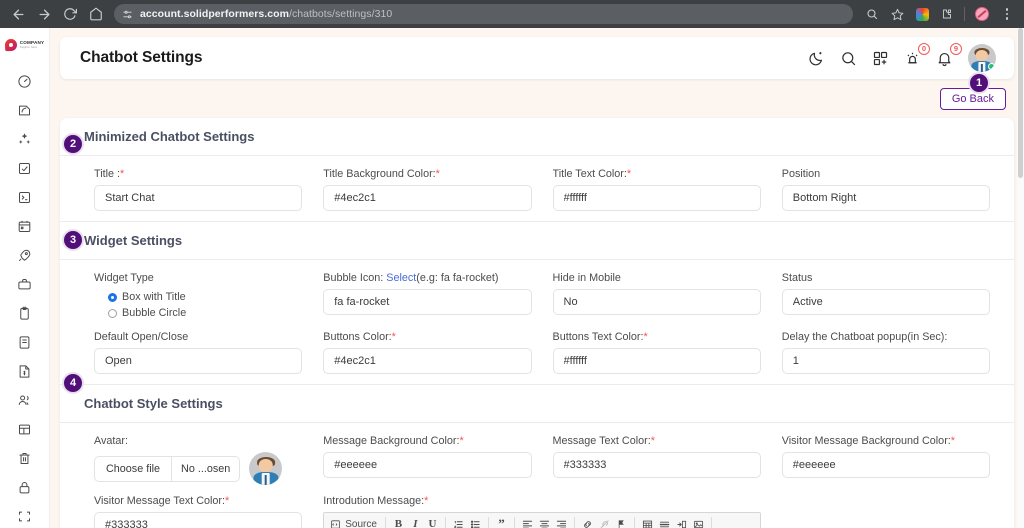 The image size is (1024, 528). Describe the element at coordinates (427, 361) in the screenshot. I see `buttons-color-input` at that location.